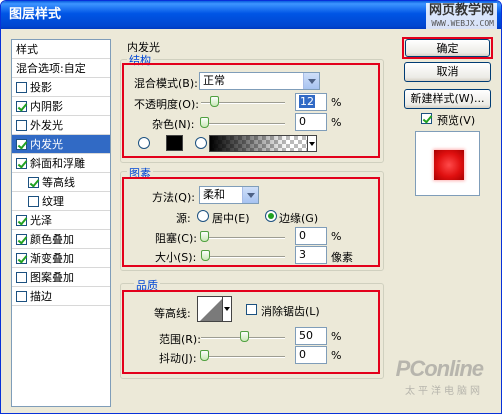  I want to click on glow-gradient-picker, so click(258, 143).